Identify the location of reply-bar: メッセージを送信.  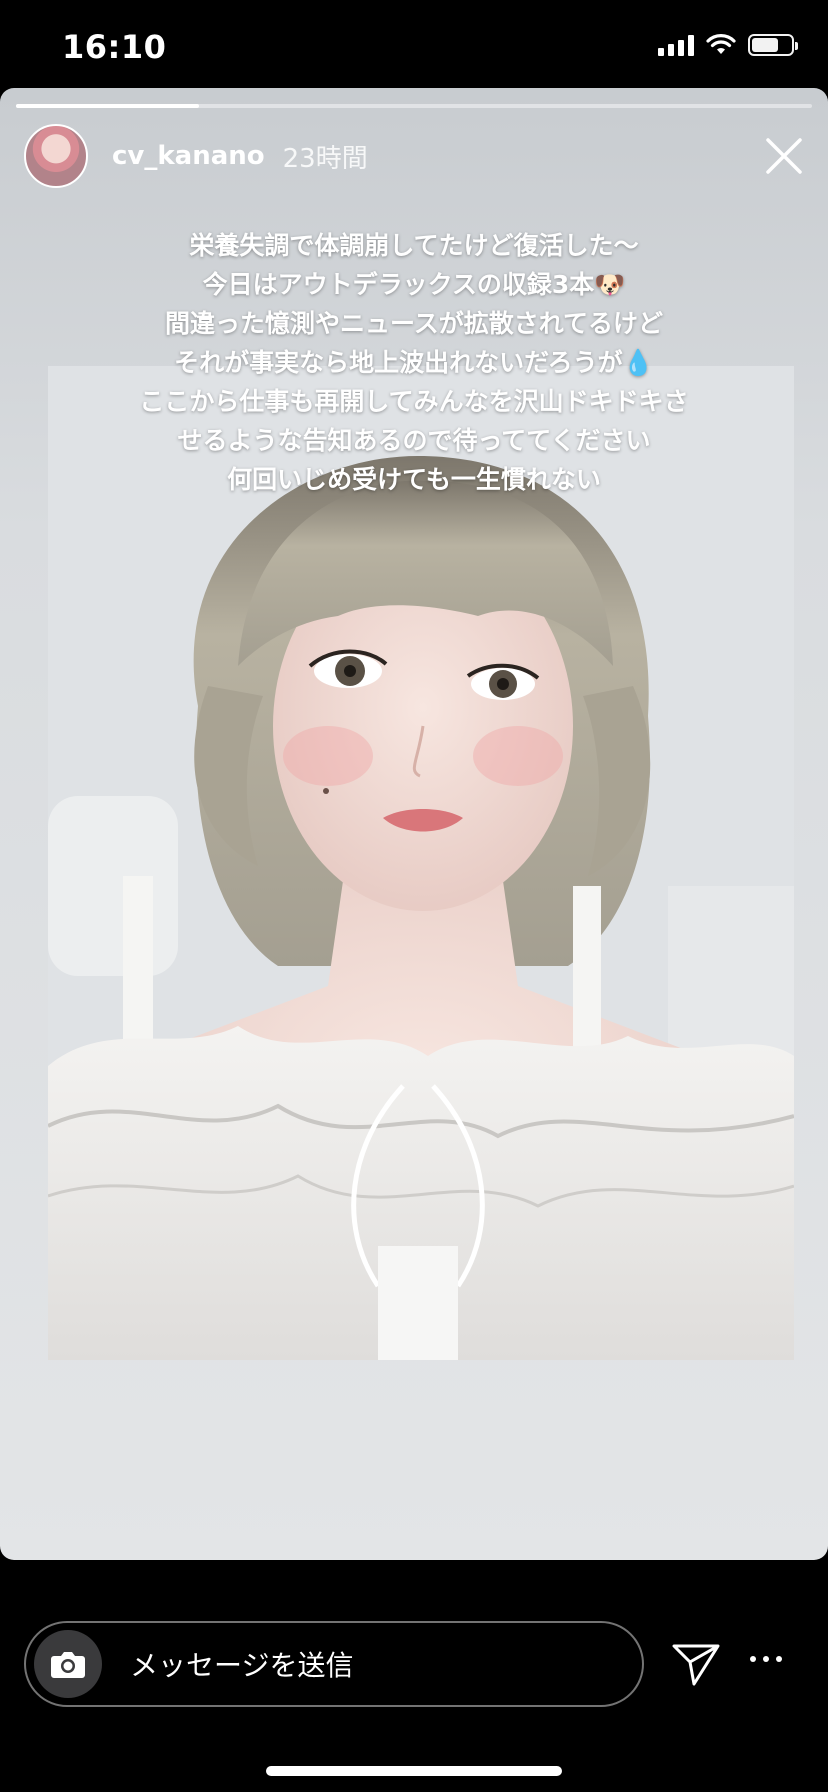
(414, 1676).